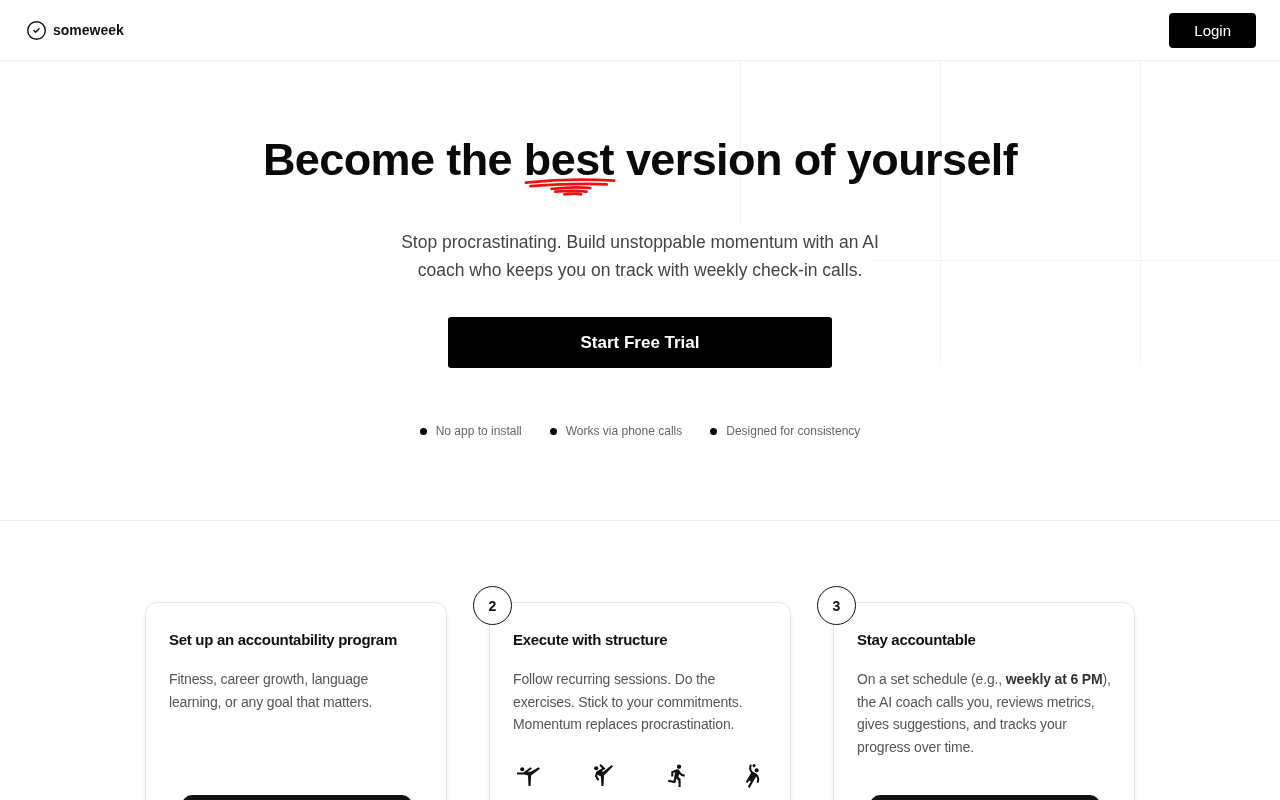 This screenshot has height=800, width=1280. Describe the element at coordinates (640, 160) in the screenshot. I see `hero-heading: Become the best version of yourself` at that location.